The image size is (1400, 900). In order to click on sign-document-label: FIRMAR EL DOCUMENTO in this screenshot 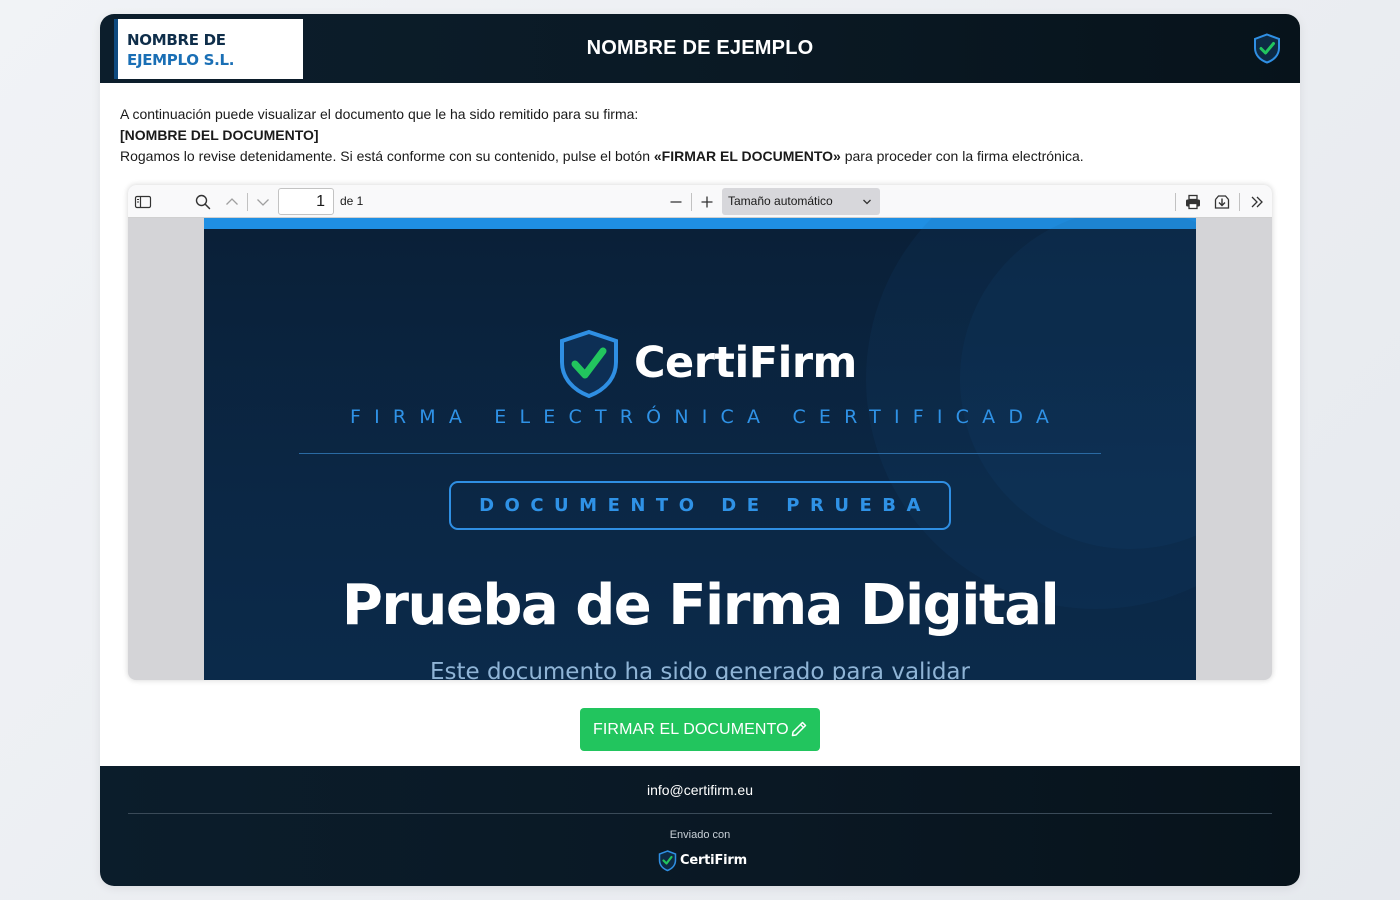, I will do `click(691, 729)`.